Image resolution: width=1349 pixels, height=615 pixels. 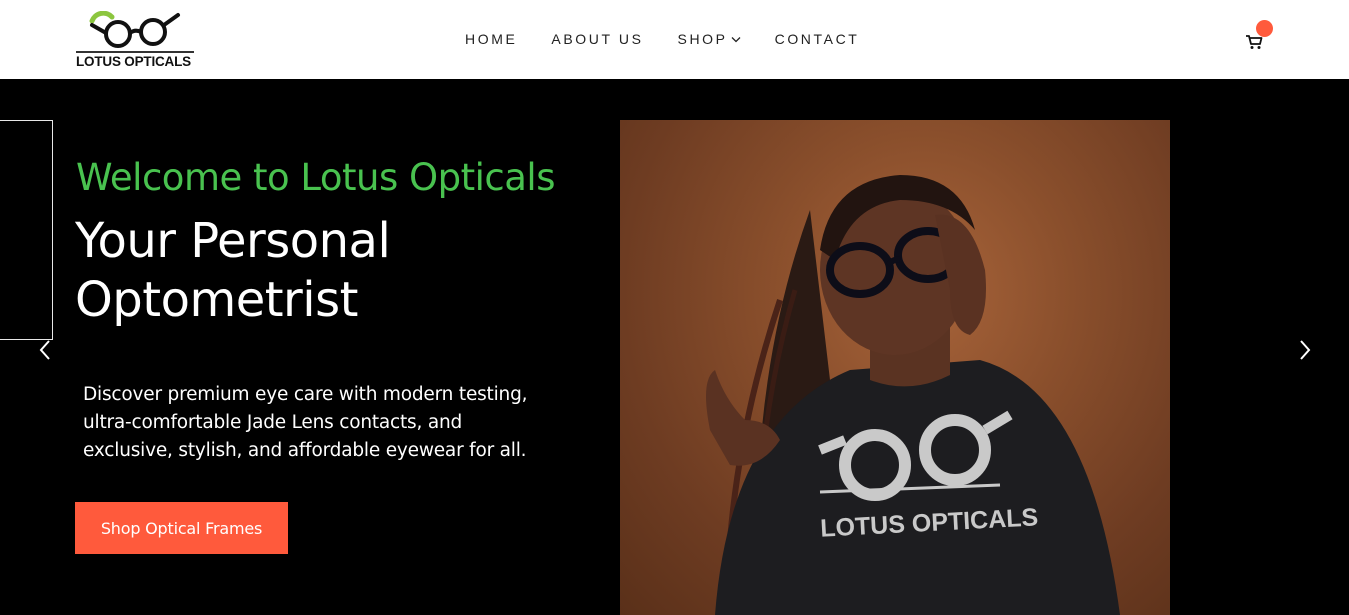 What do you see at coordinates (736, 40) in the screenshot?
I see `chevron-down-icon` at bounding box center [736, 40].